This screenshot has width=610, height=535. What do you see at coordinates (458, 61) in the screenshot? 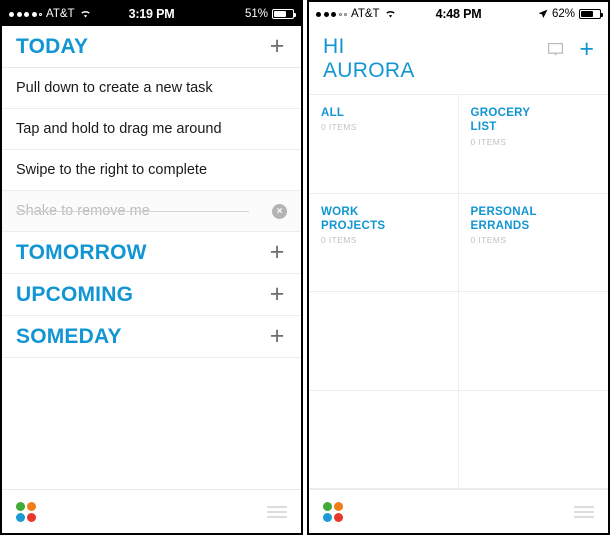
I see `greeting-bar: HI AURORA +` at bounding box center [458, 61].